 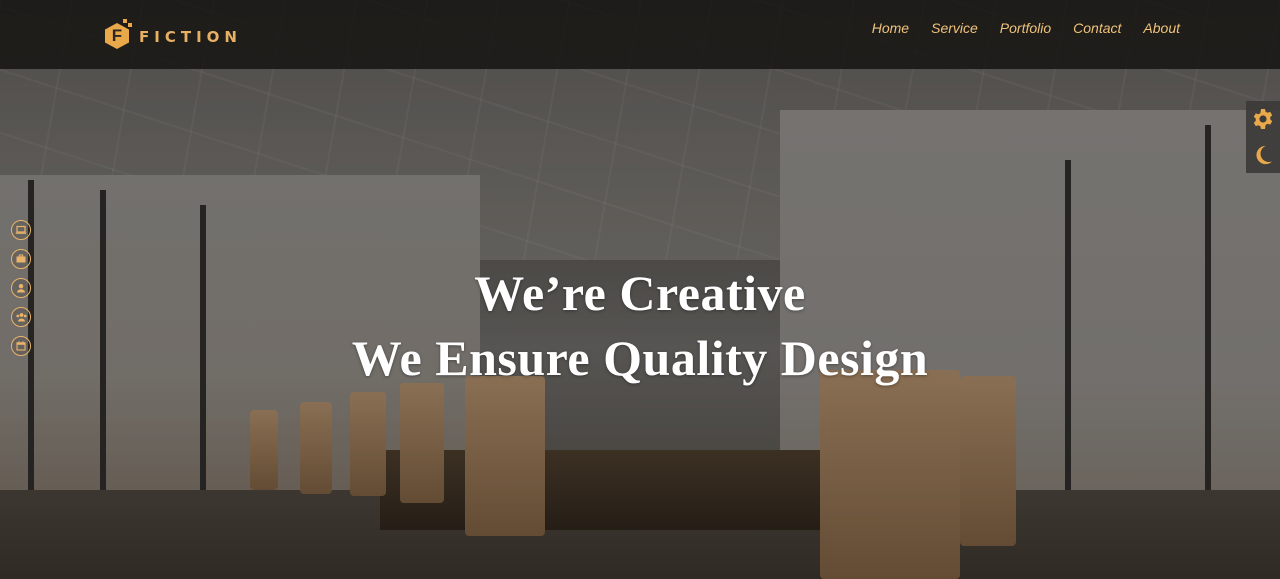 What do you see at coordinates (1161, 28) in the screenshot?
I see `nav-about: About` at bounding box center [1161, 28].